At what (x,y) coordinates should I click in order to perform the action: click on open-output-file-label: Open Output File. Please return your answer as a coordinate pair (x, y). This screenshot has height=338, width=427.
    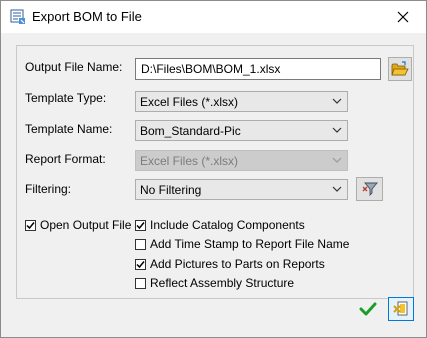
    Looking at the image, I should click on (86, 225).